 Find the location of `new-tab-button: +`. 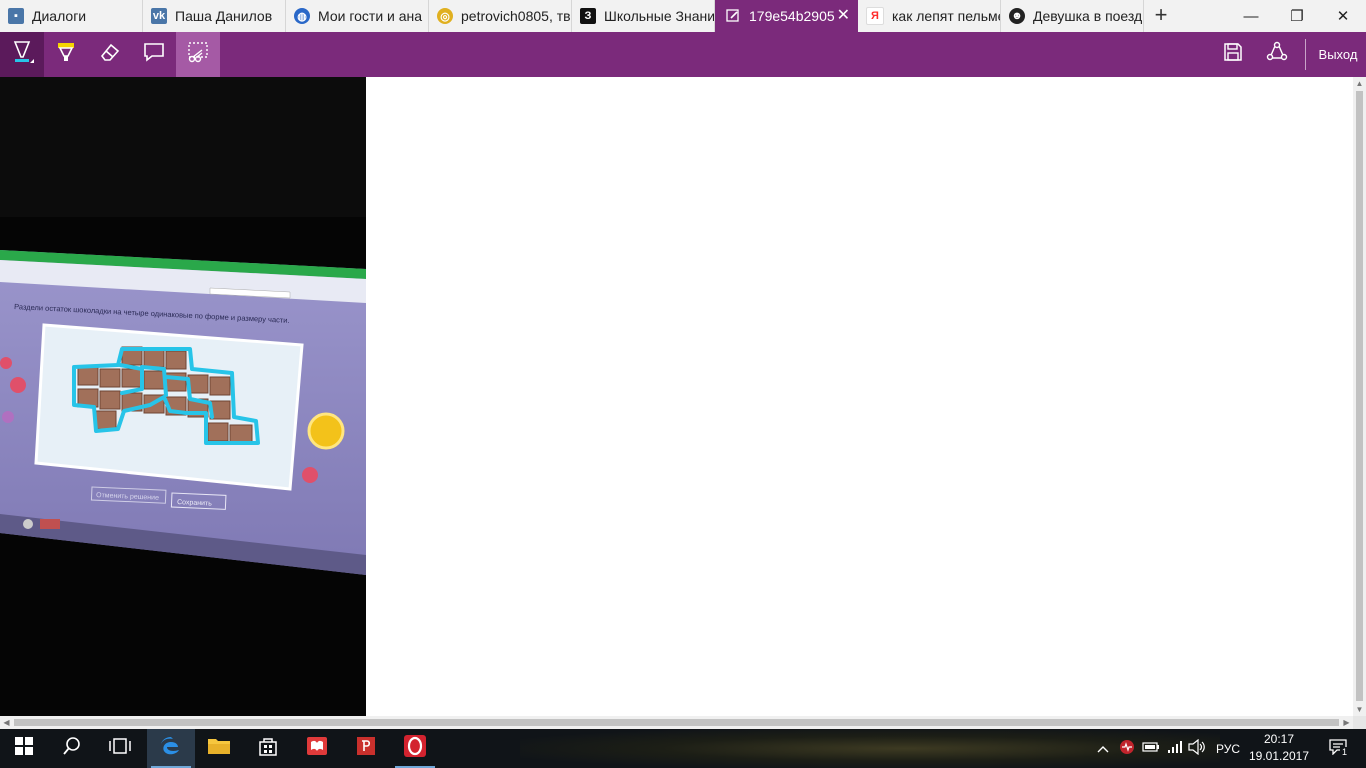

new-tab-button: + is located at coordinates (1161, 16).